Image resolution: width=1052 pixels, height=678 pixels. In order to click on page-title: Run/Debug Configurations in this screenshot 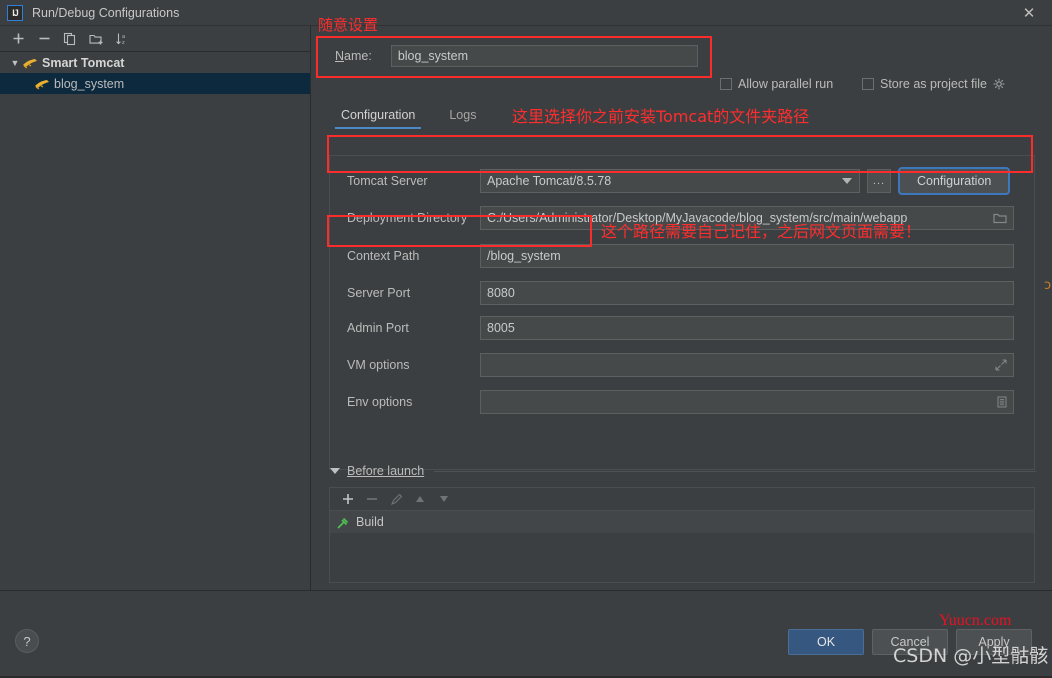, I will do `click(106, 12)`.